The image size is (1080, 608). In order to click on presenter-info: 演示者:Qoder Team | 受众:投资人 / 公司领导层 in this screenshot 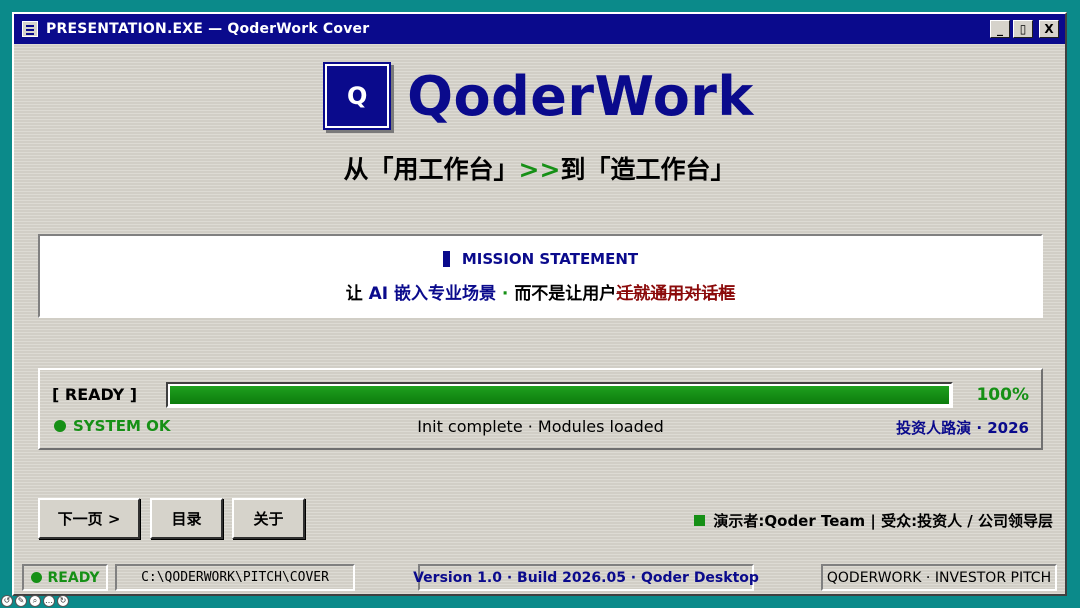, I will do `click(873, 520)`.